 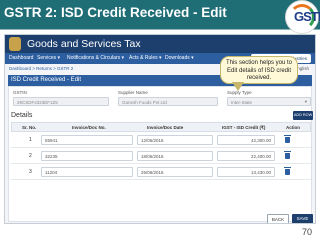 I want to click on nav-services: Services ▾, so click(x=48, y=58).